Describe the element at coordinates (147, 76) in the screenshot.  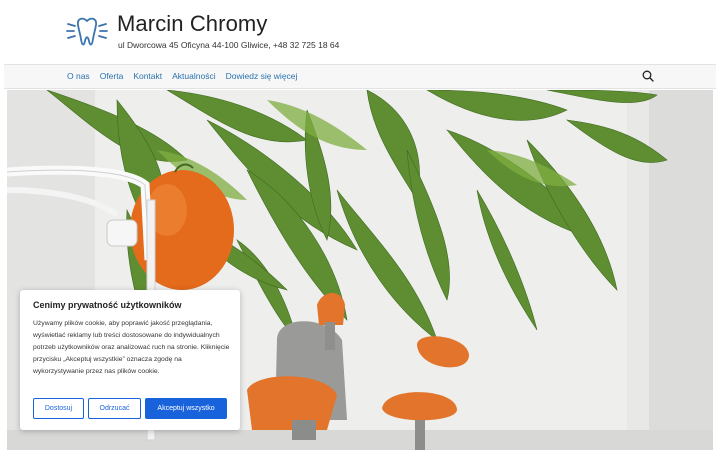
I see `nav-item-kontakt: Kontakt` at that location.